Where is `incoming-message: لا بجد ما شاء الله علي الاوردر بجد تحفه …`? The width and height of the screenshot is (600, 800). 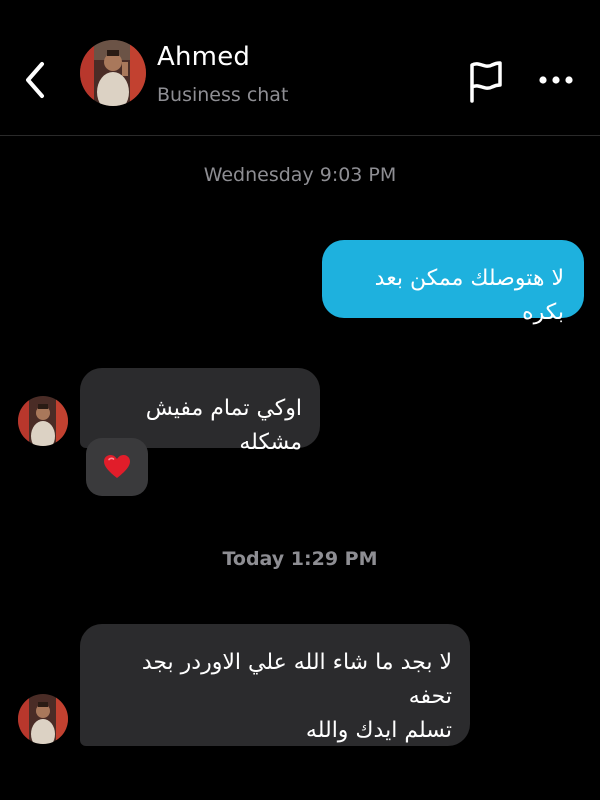
incoming-message: لا بجد ما شاء الله علي الاوردر بجد تحفه … is located at coordinates (275, 685).